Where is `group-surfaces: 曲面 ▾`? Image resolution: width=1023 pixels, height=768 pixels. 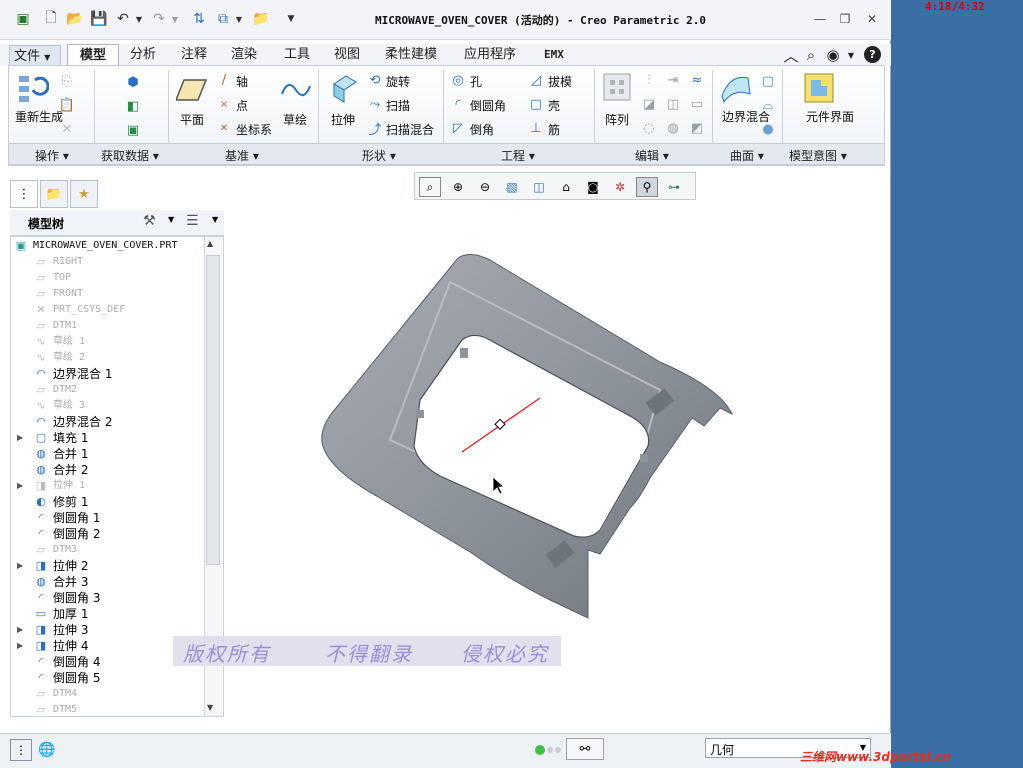 group-surfaces: 曲面 ▾ is located at coordinates (747, 155).